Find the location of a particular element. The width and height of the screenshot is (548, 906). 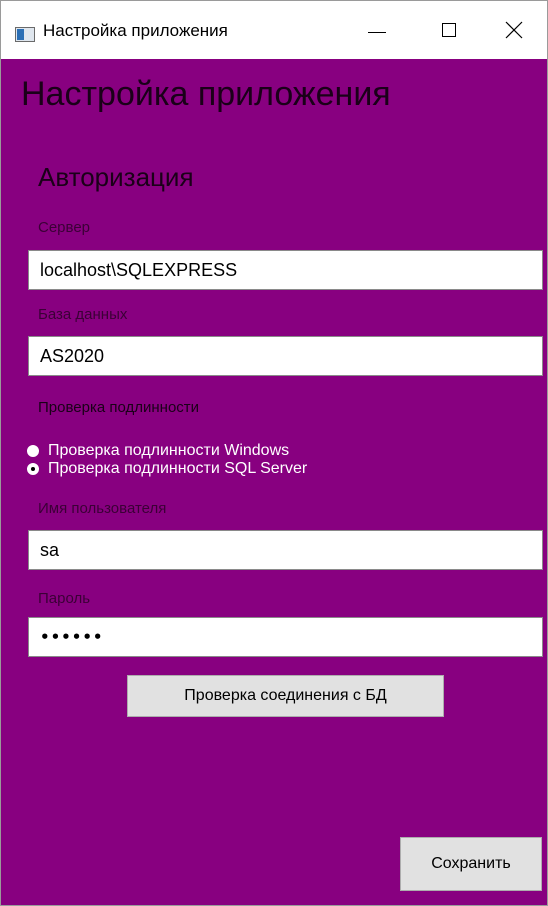

password-input is located at coordinates (285, 637).